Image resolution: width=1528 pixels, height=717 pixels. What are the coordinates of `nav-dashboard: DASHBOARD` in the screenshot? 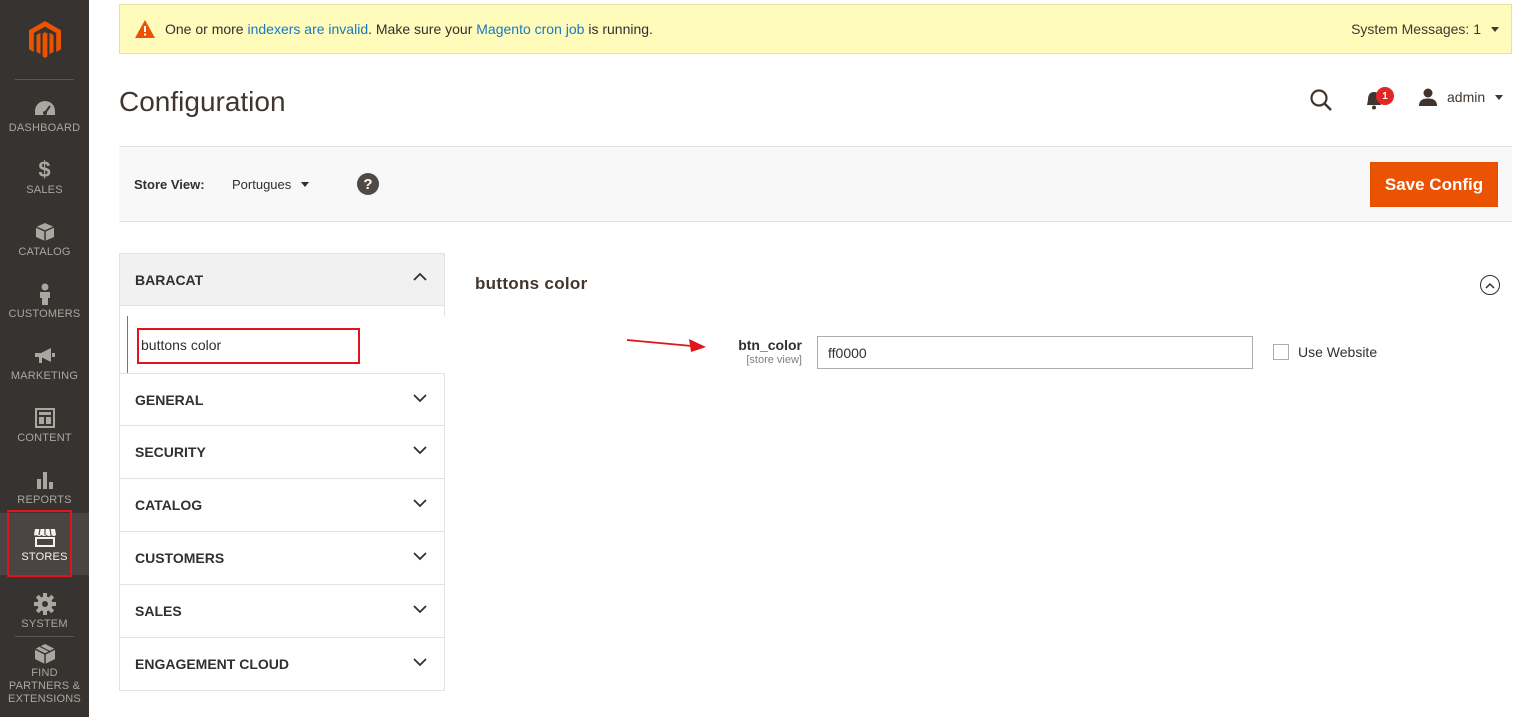 It's located at (44, 115).